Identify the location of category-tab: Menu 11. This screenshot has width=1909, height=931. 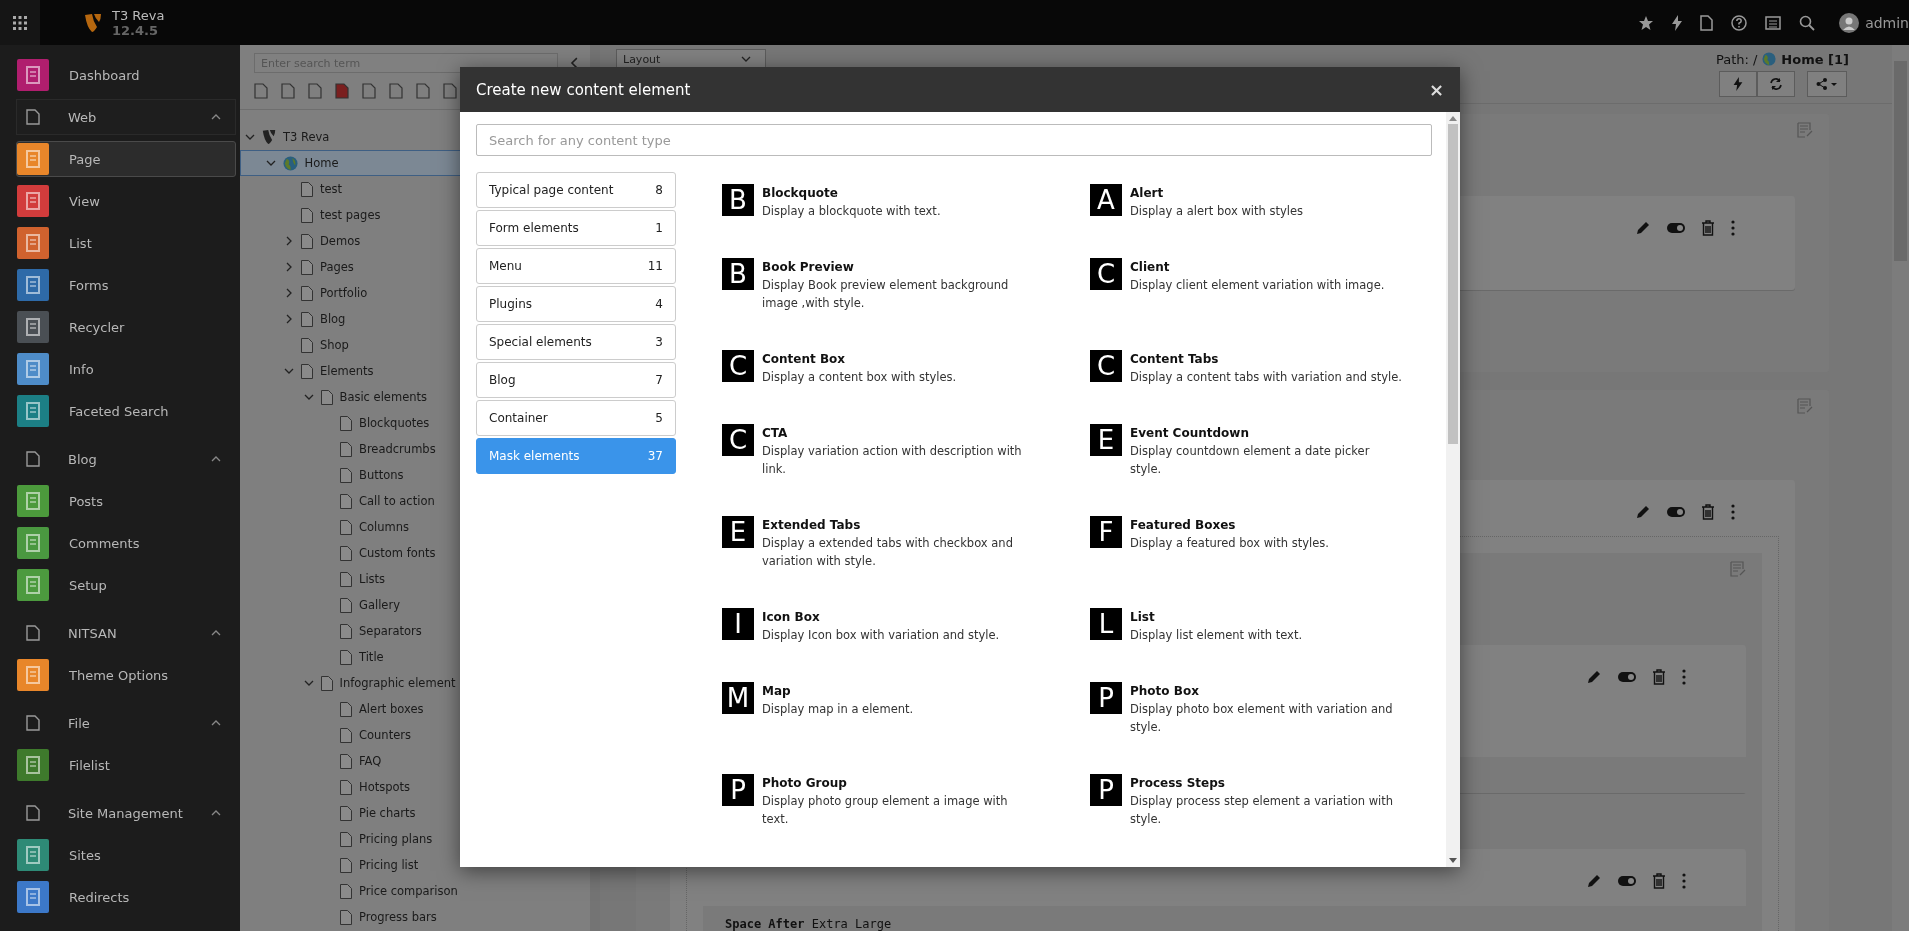
(576, 266).